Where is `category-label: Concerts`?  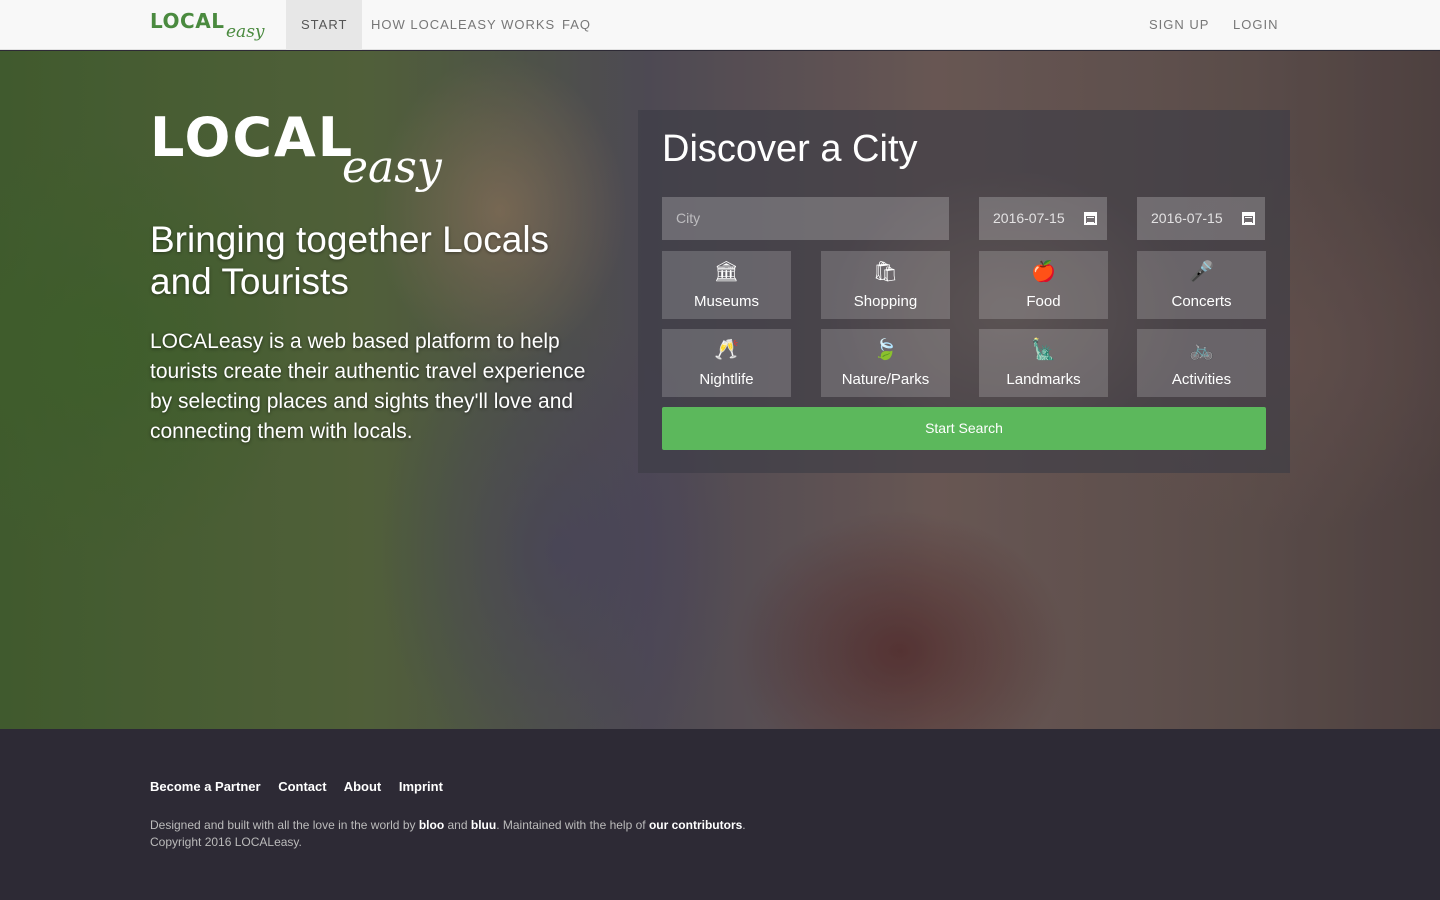 category-label: Concerts is located at coordinates (1201, 301).